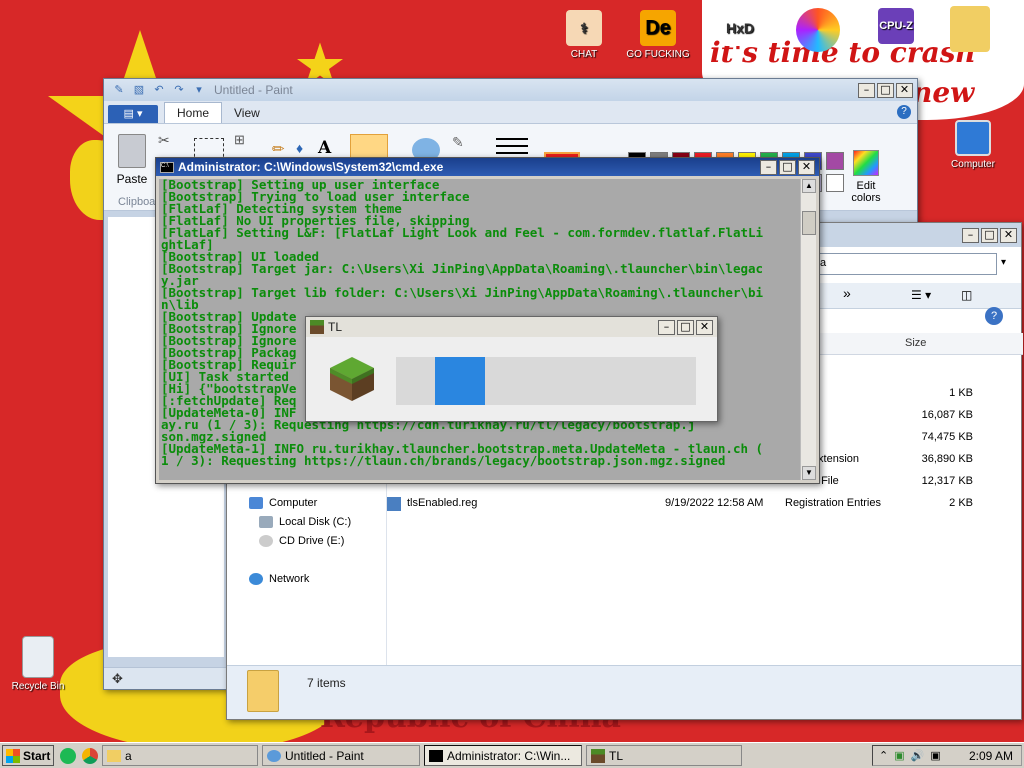 This screenshot has width=1024, height=768. What do you see at coordinates (28, 755) in the screenshot?
I see `start-button: Start` at bounding box center [28, 755].